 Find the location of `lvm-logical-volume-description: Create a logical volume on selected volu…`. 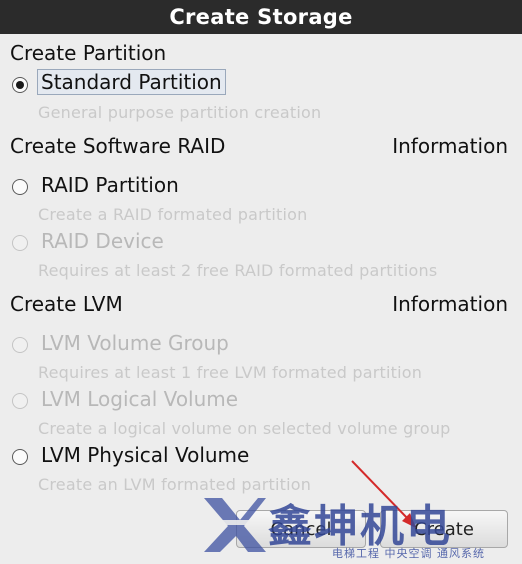

lvm-logical-volume-description: Create a logical volume on selected volu… is located at coordinates (244, 428).